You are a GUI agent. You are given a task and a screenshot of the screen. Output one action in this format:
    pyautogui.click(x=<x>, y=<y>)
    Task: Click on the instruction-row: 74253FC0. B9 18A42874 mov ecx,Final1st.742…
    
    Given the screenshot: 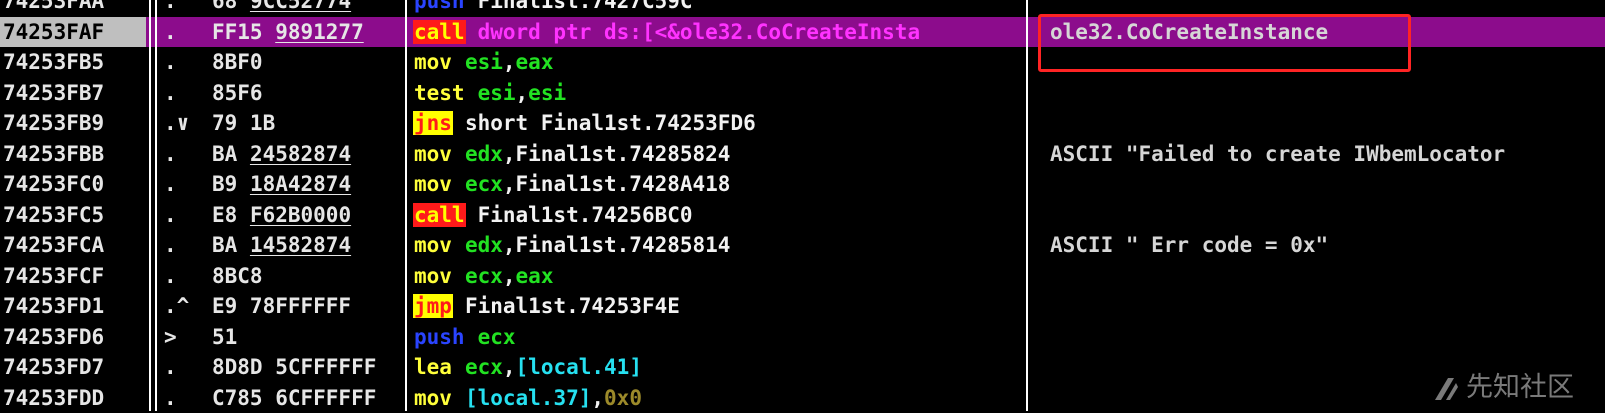 What is the action you would take?
    pyautogui.click(x=802, y=184)
    